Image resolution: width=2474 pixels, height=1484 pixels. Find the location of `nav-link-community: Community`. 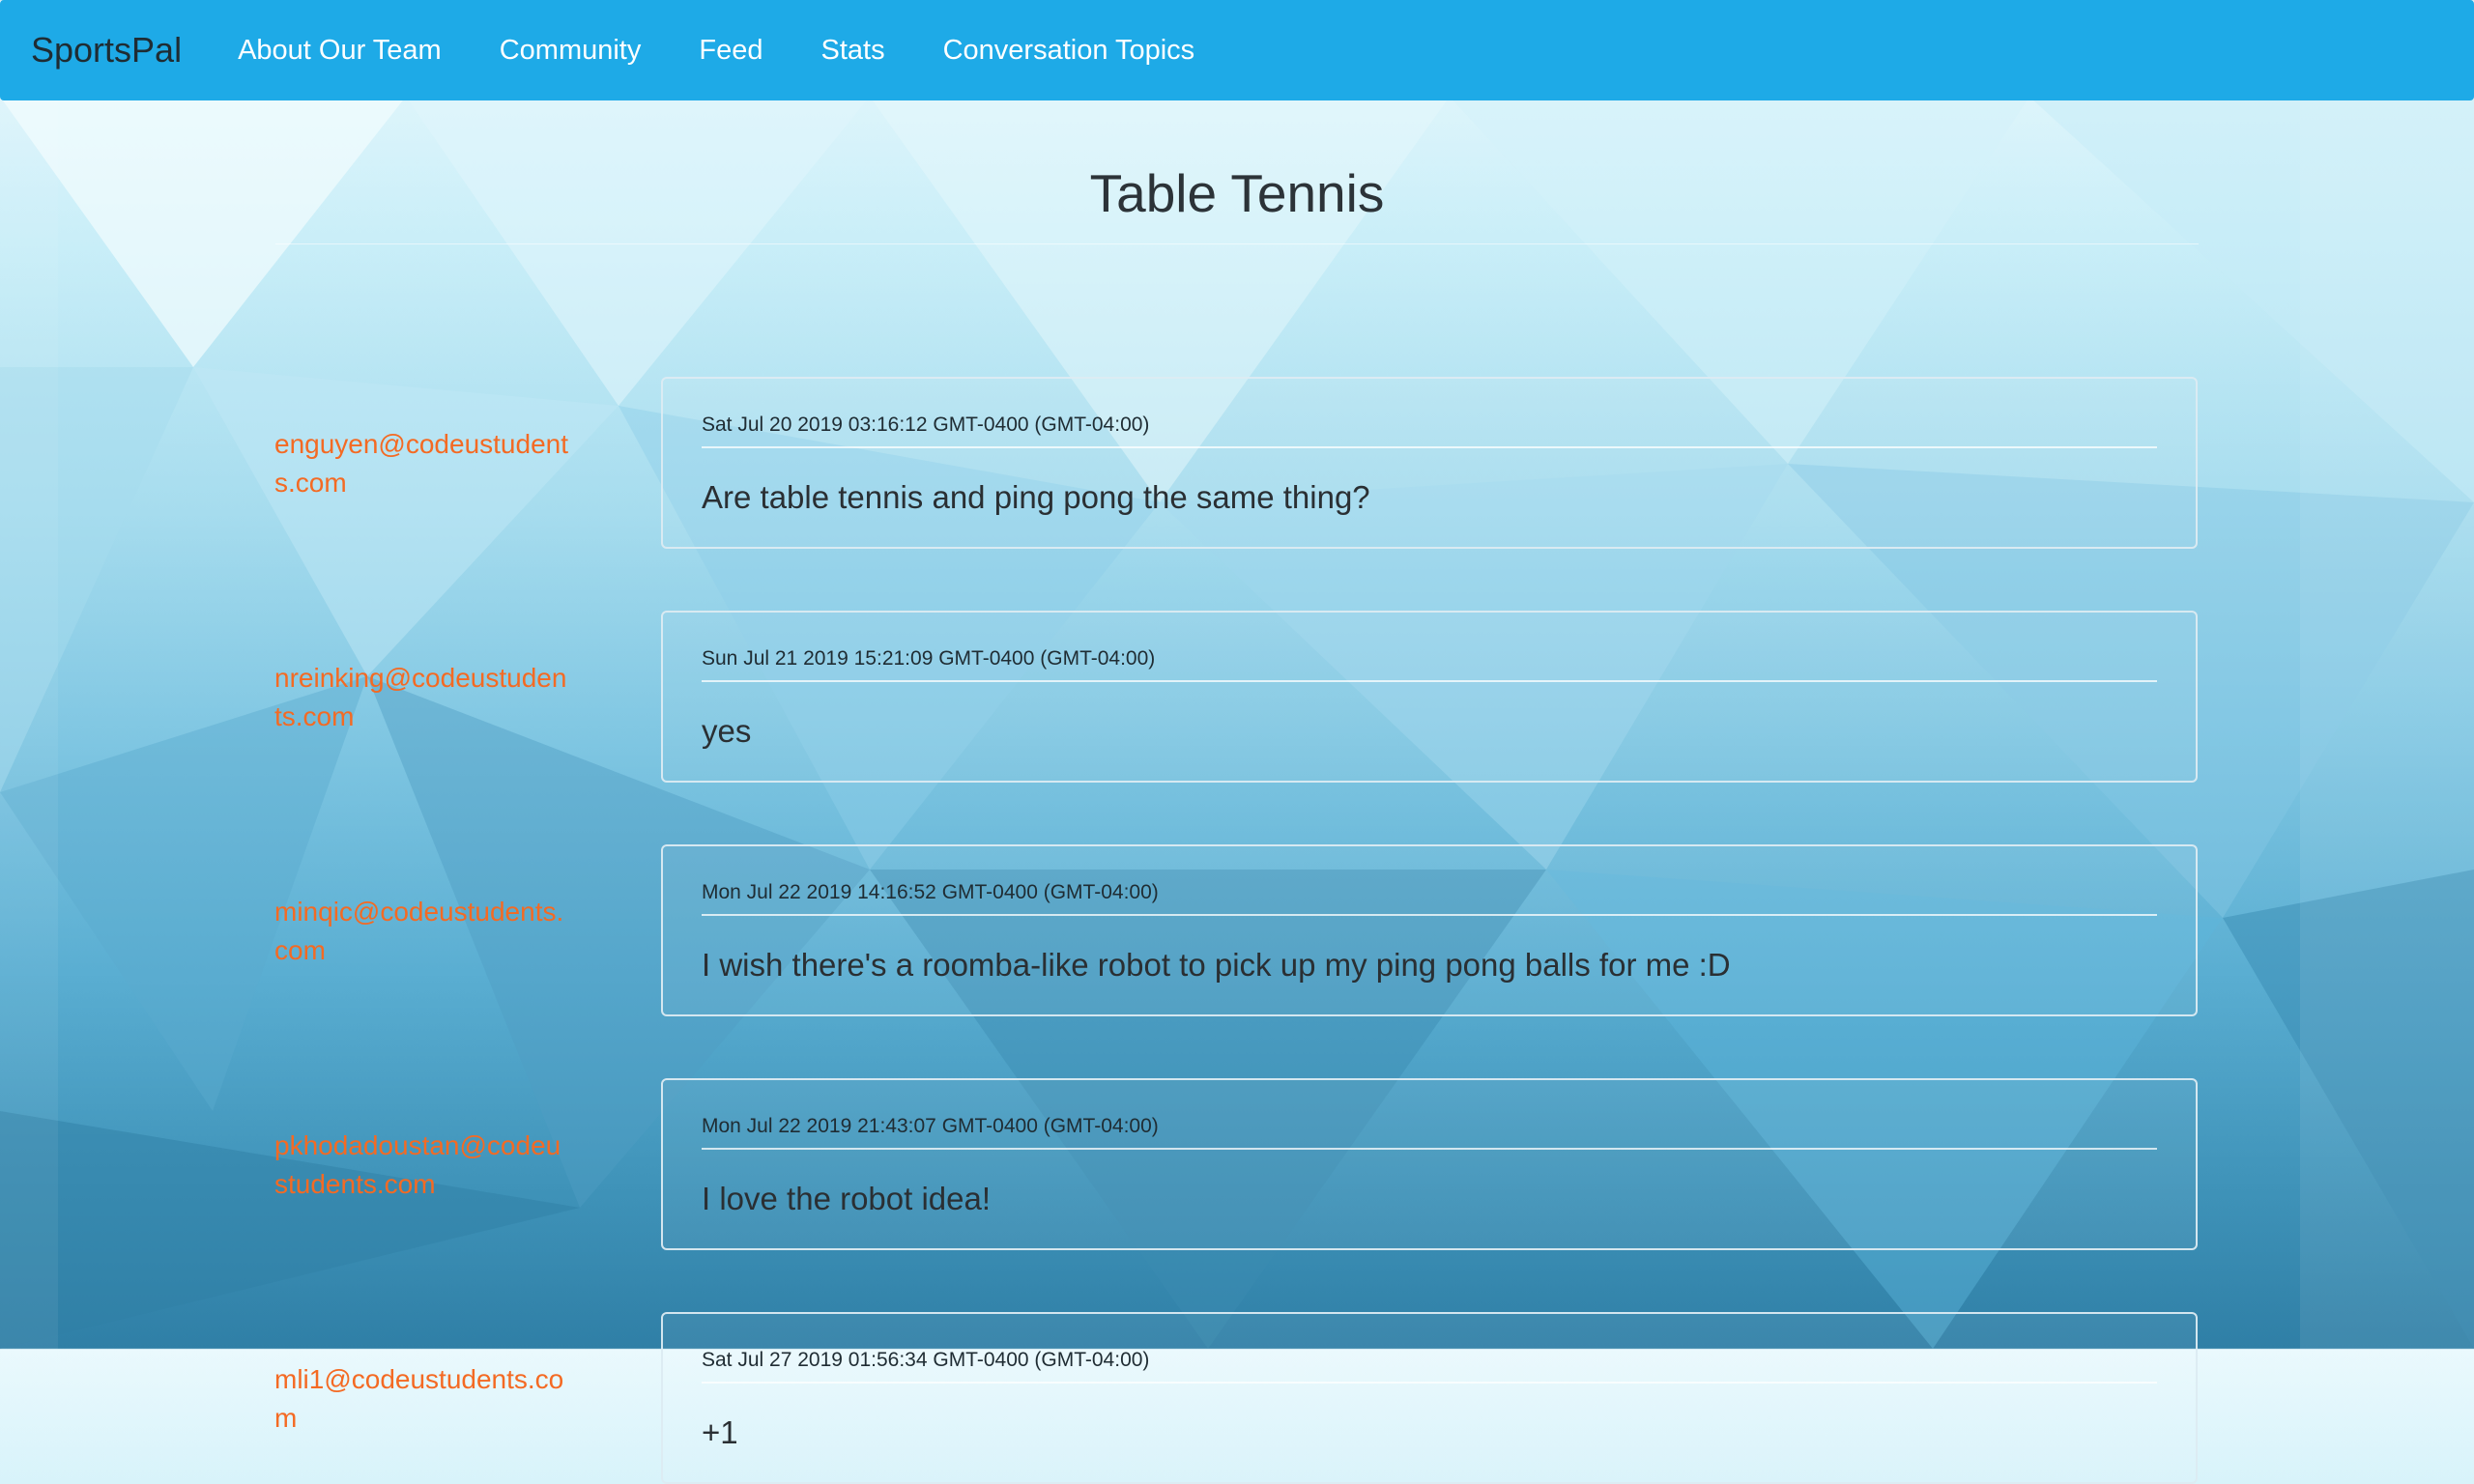

nav-link-community: Community is located at coordinates (571, 51).